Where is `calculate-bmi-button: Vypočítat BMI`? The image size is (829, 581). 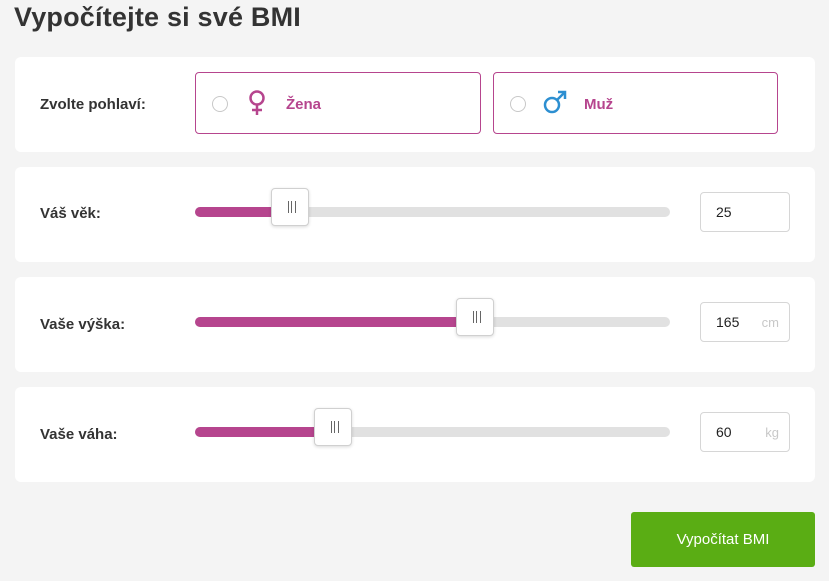 calculate-bmi-button: Vypočítat BMI is located at coordinates (723, 539).